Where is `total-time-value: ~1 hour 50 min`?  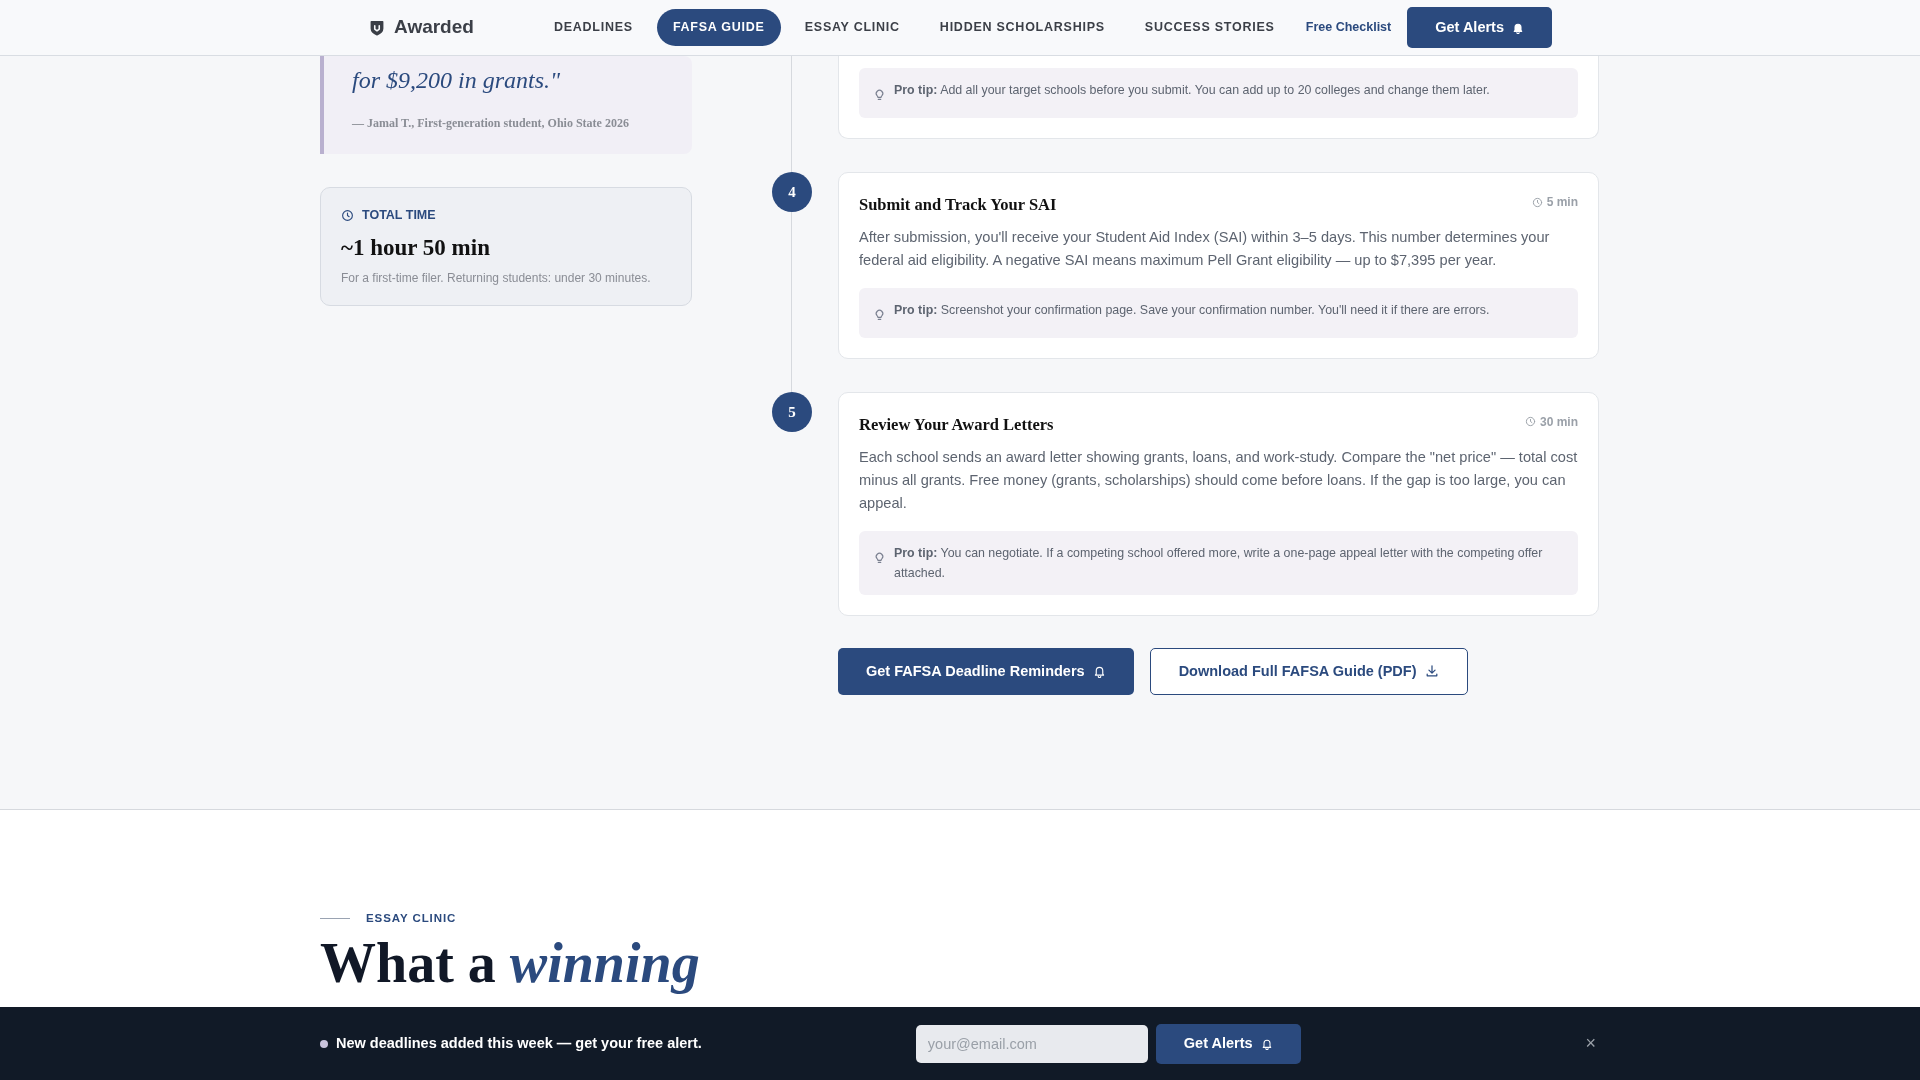 total-time-value: ~1 hour 50 min is located at coordinates (416, 247).